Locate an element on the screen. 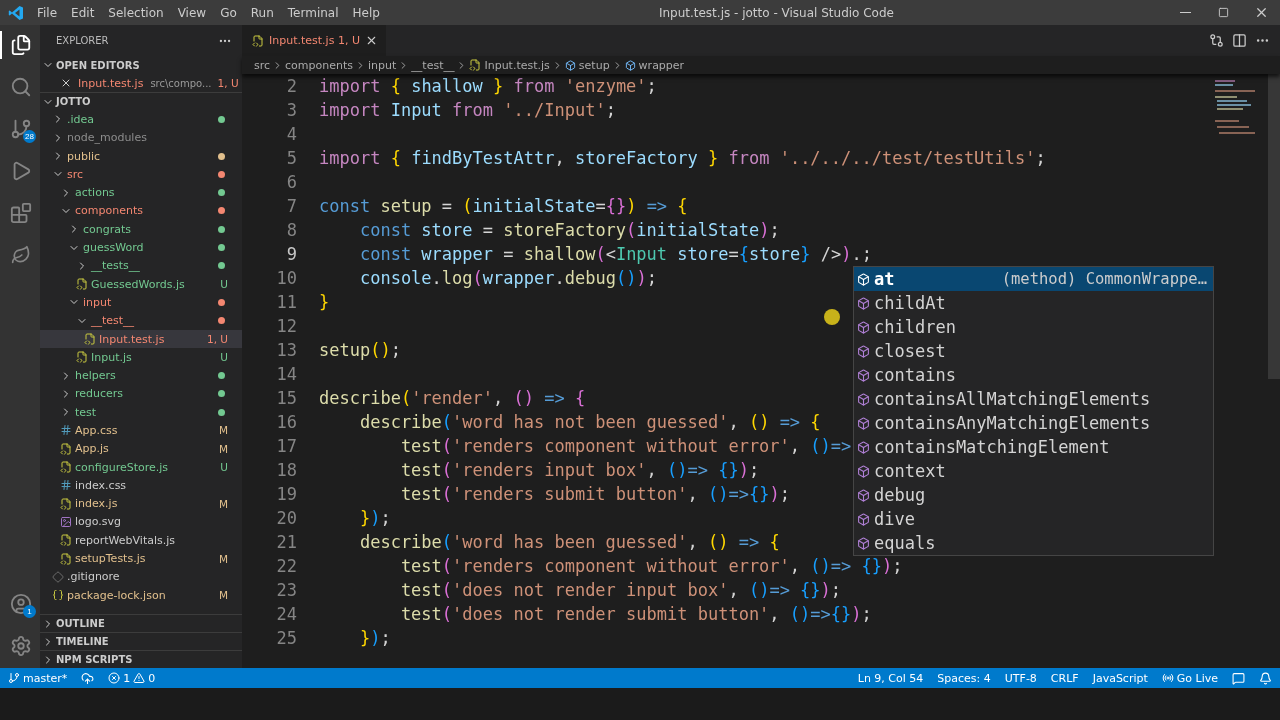  code-line: import { shallow } from 'enzyme'; is located at coordinates (488, 86).